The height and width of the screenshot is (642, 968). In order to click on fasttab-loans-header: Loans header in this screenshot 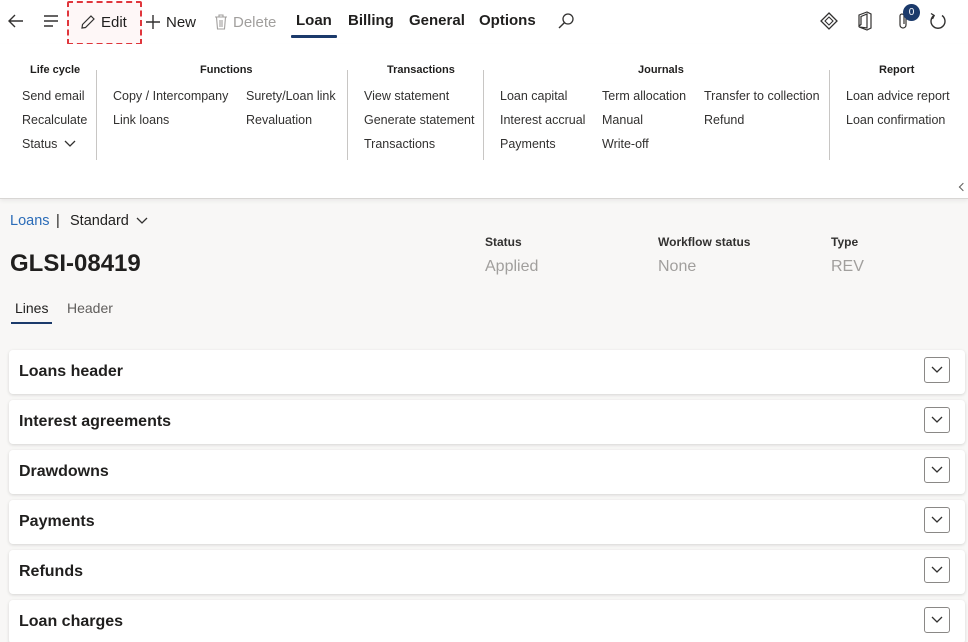, I will do `click(487, 372)`.